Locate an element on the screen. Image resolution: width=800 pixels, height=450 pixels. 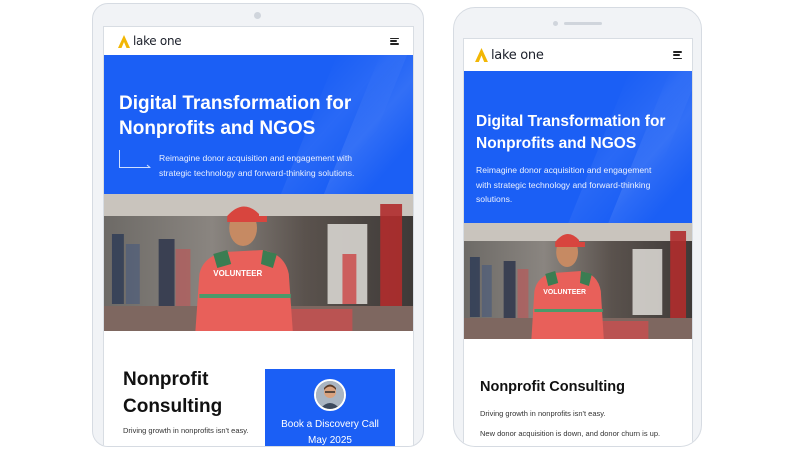
discovery-call-card: Book a Discovery Call May 2025 is located at coordinates (330, 407).